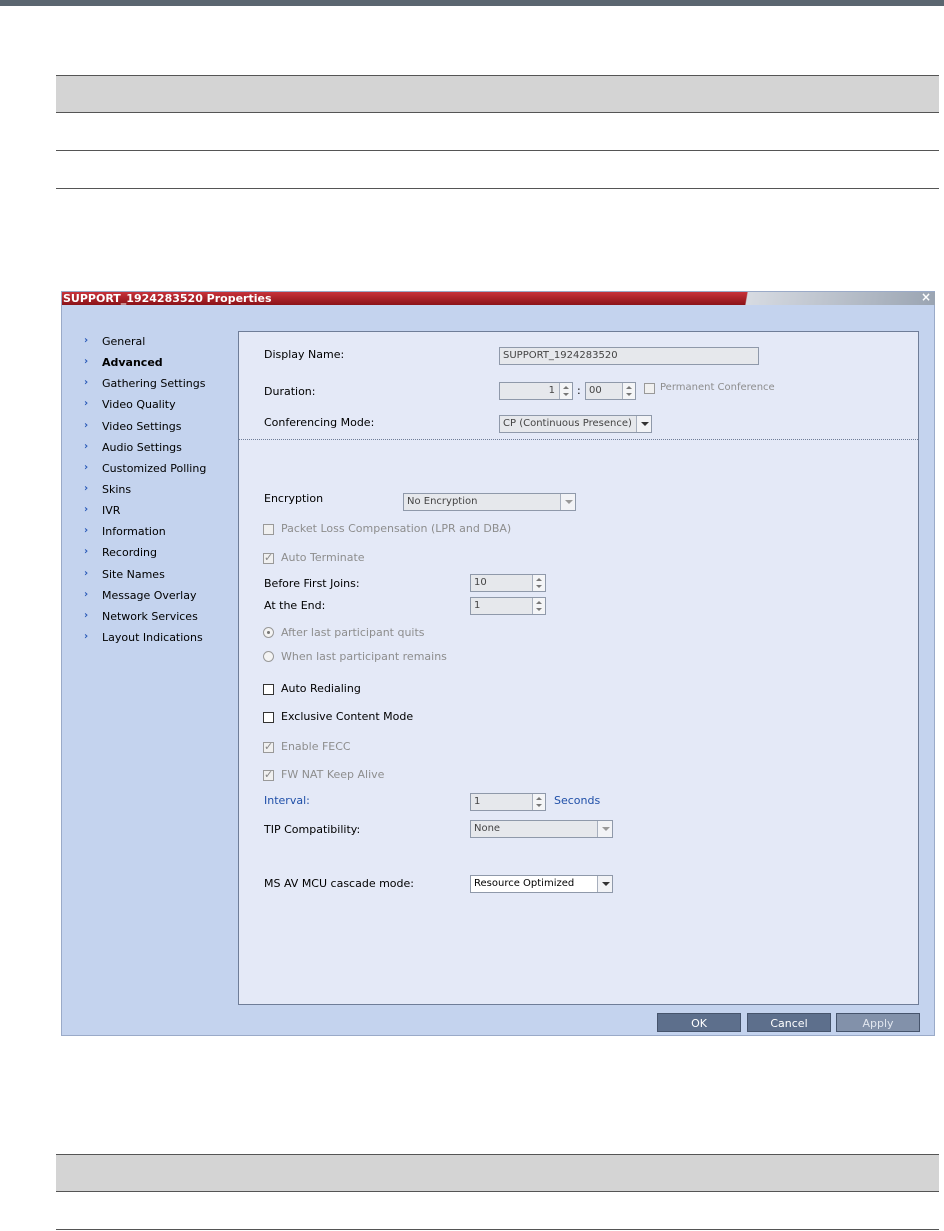  I want to click on interval-label: Interval:, so click(287, 800).